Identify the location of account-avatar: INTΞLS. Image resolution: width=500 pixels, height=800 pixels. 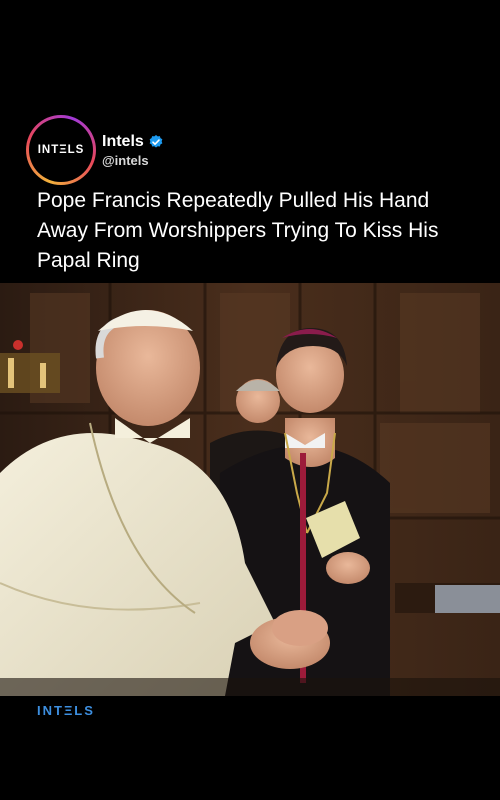
(61, 150).